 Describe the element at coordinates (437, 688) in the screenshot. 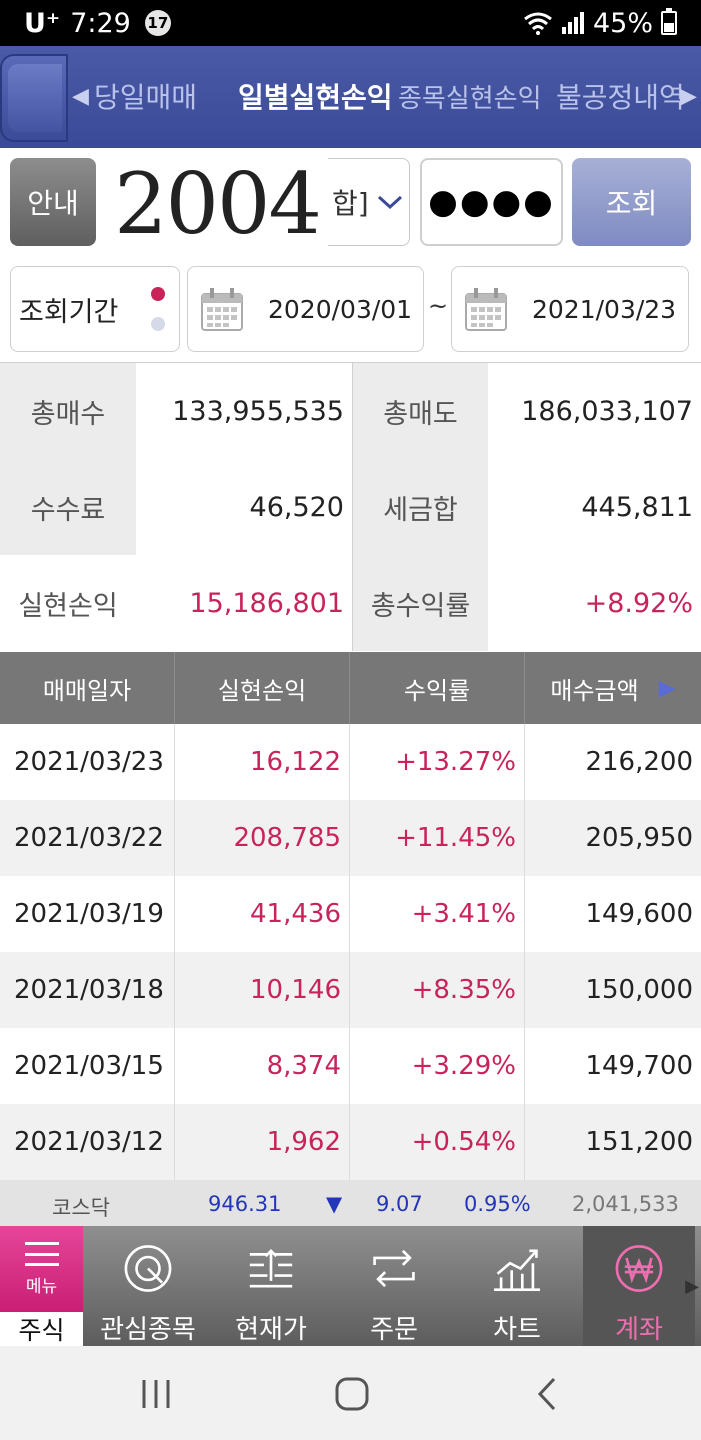

I see `column-header-rate: 수익률` at that location.